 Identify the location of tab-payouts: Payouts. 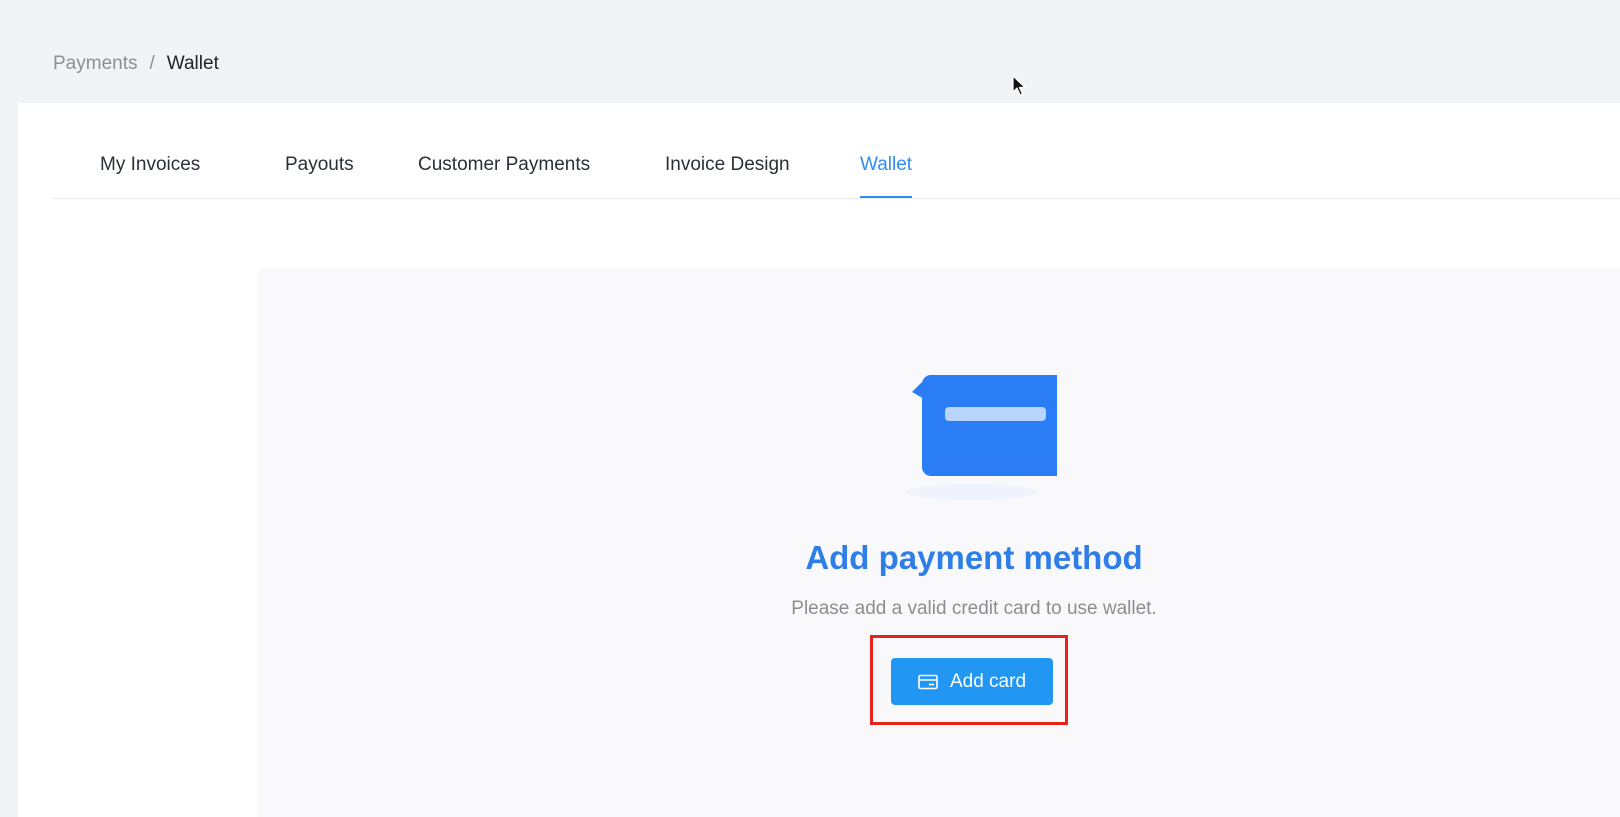
(319, 165).